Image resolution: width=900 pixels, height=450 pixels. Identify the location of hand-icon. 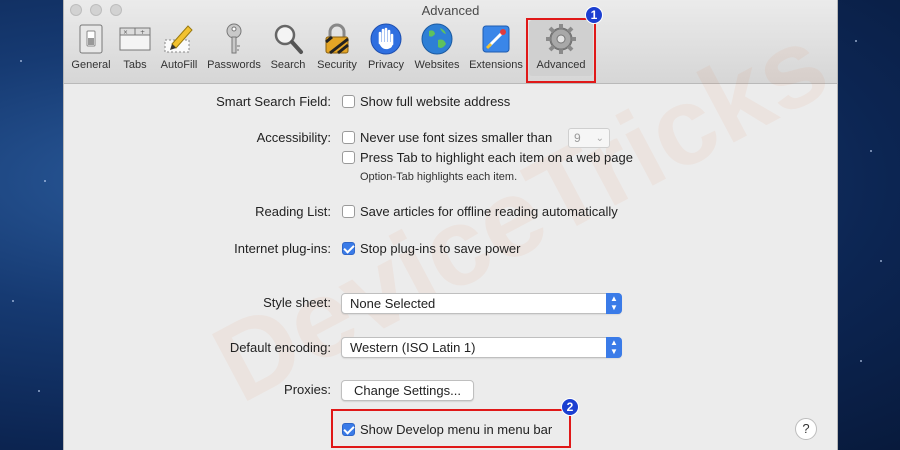
(386, 39).